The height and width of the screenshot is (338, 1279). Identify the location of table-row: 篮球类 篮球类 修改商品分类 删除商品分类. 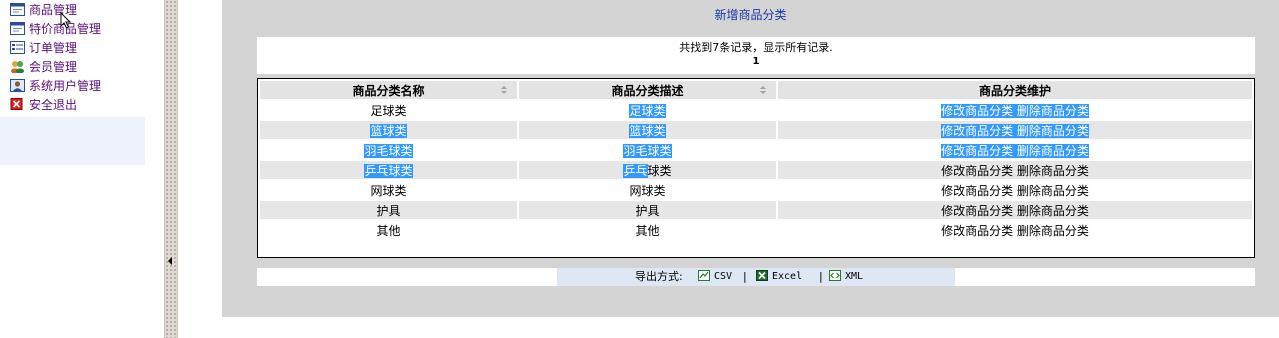
(756, 130).